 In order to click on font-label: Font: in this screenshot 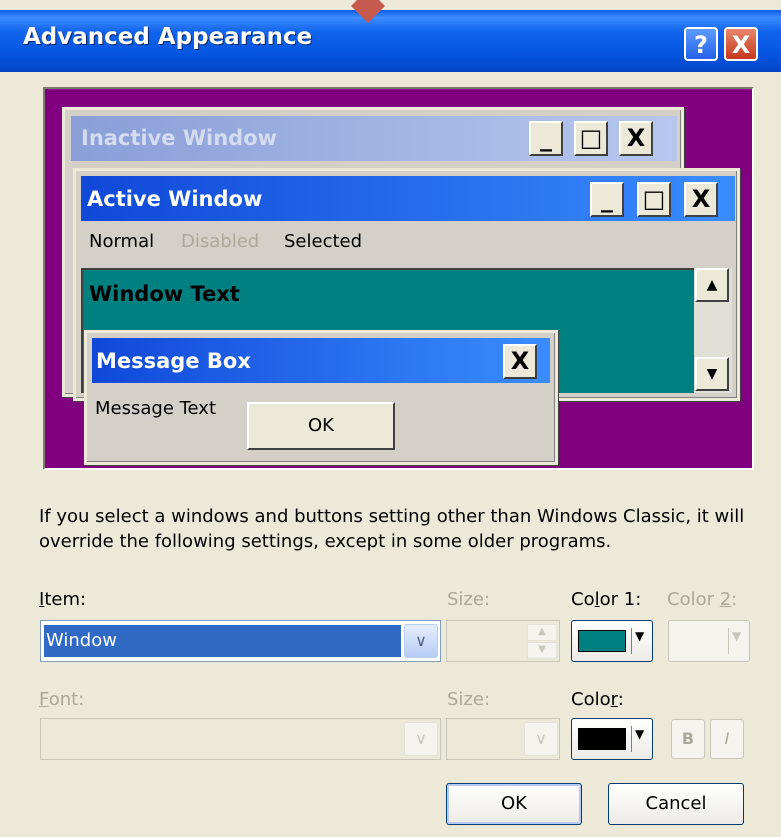, I will do `click(62, 699)`.